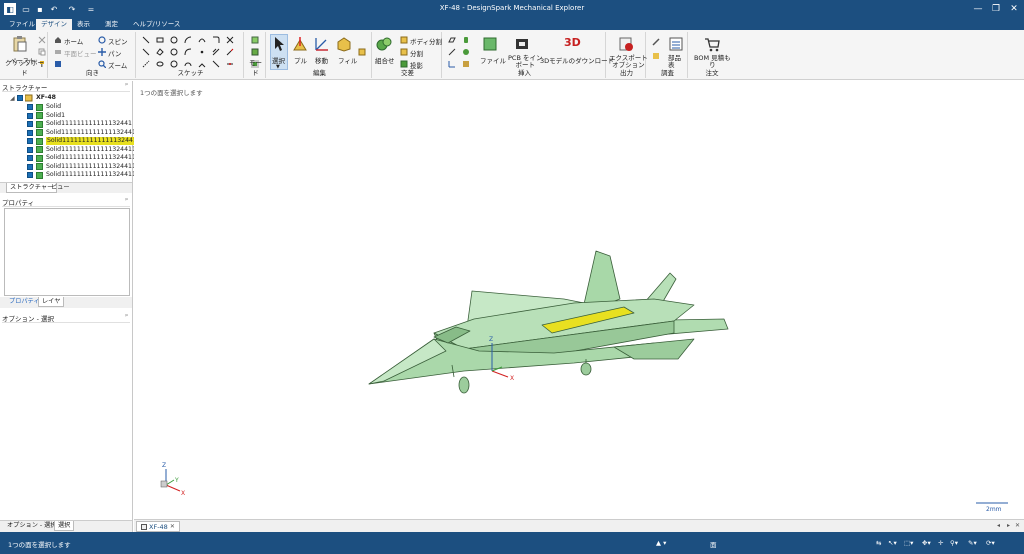  What do you see at coordinates (300, 44) in the screenshot?
I see `pull-icon` at bounding box center [300, 44].